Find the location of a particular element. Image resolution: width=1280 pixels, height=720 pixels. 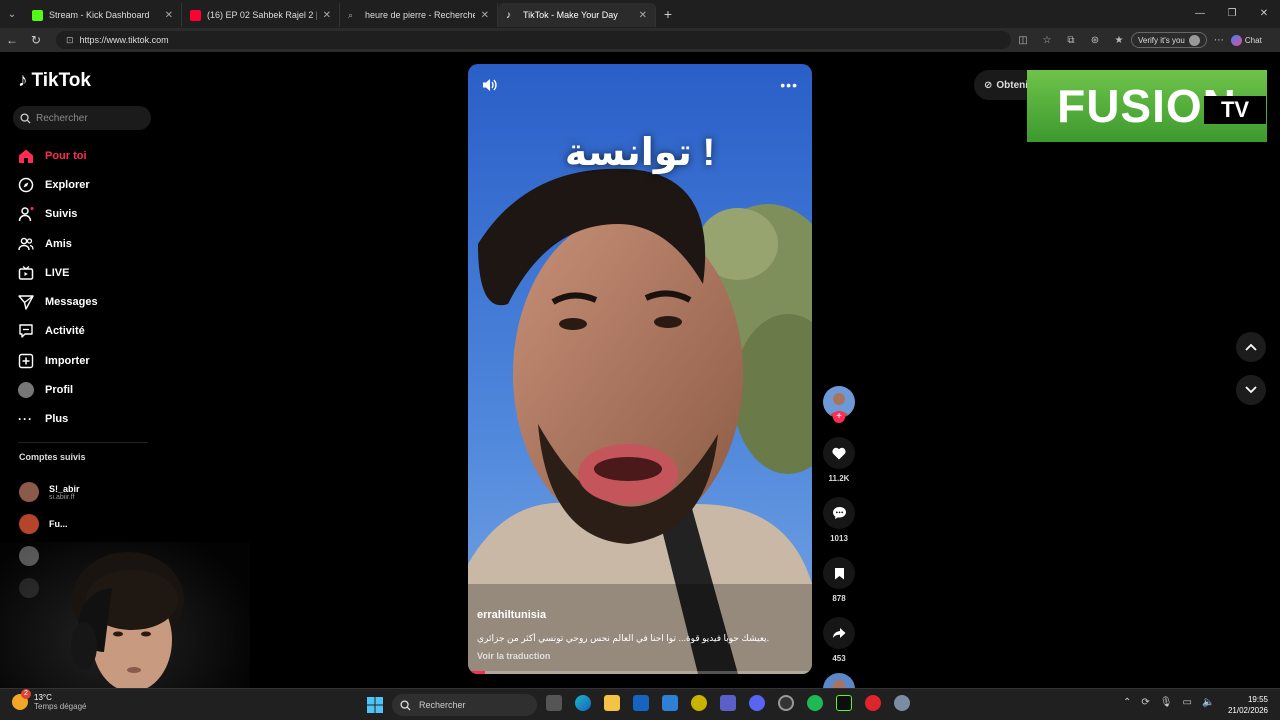

tab-title: Stream - Kick Dashboard is located at coordinates (99, 15).